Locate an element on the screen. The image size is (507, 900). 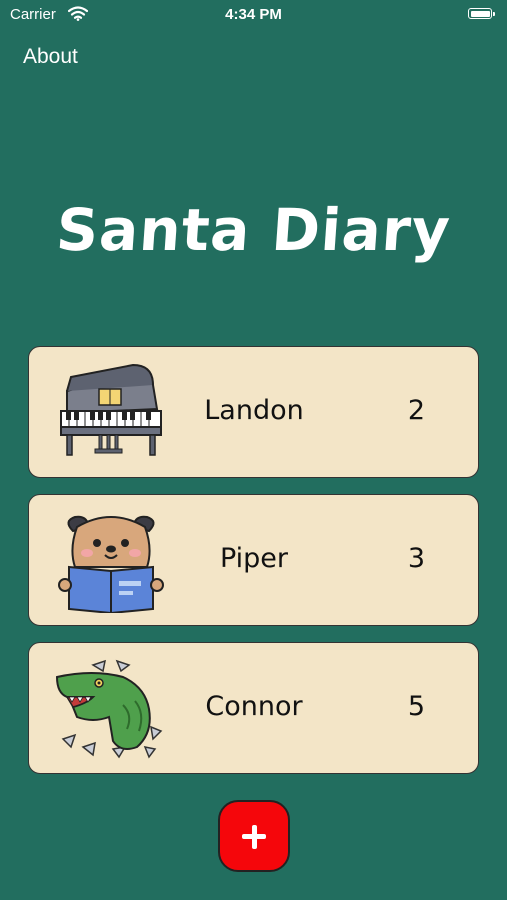
status-bar: Carrier 4:34 PM is located at coordinates (253, 15).